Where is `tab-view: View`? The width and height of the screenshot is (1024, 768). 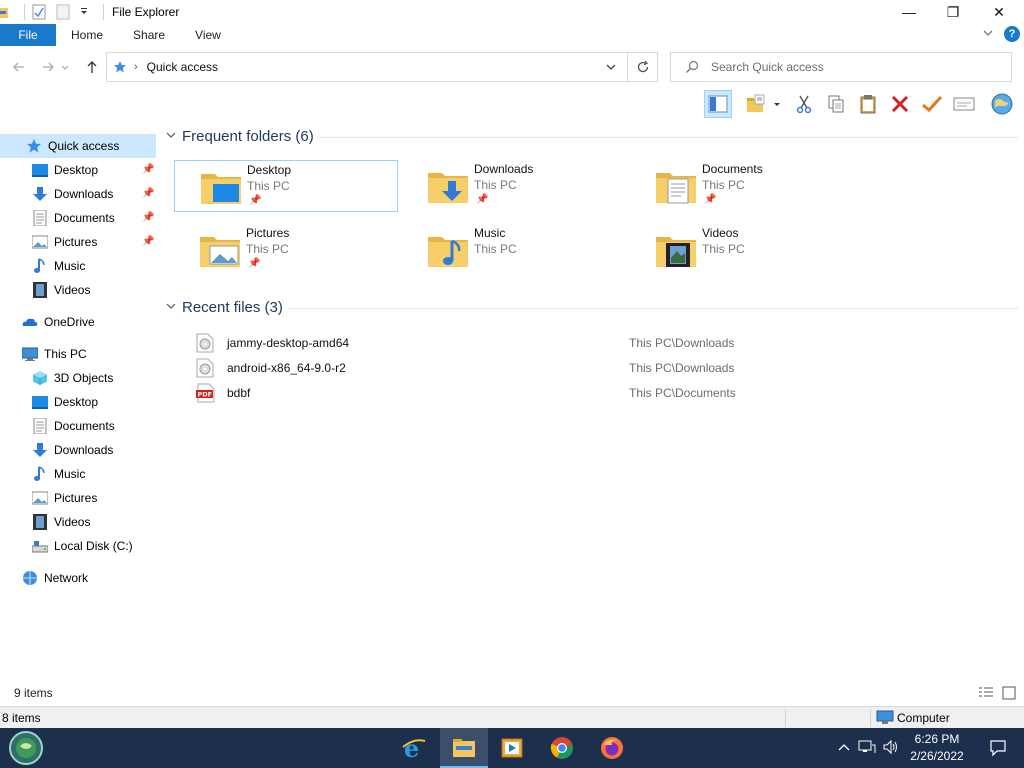
tab-view: View is located at coordinates (208, 35).